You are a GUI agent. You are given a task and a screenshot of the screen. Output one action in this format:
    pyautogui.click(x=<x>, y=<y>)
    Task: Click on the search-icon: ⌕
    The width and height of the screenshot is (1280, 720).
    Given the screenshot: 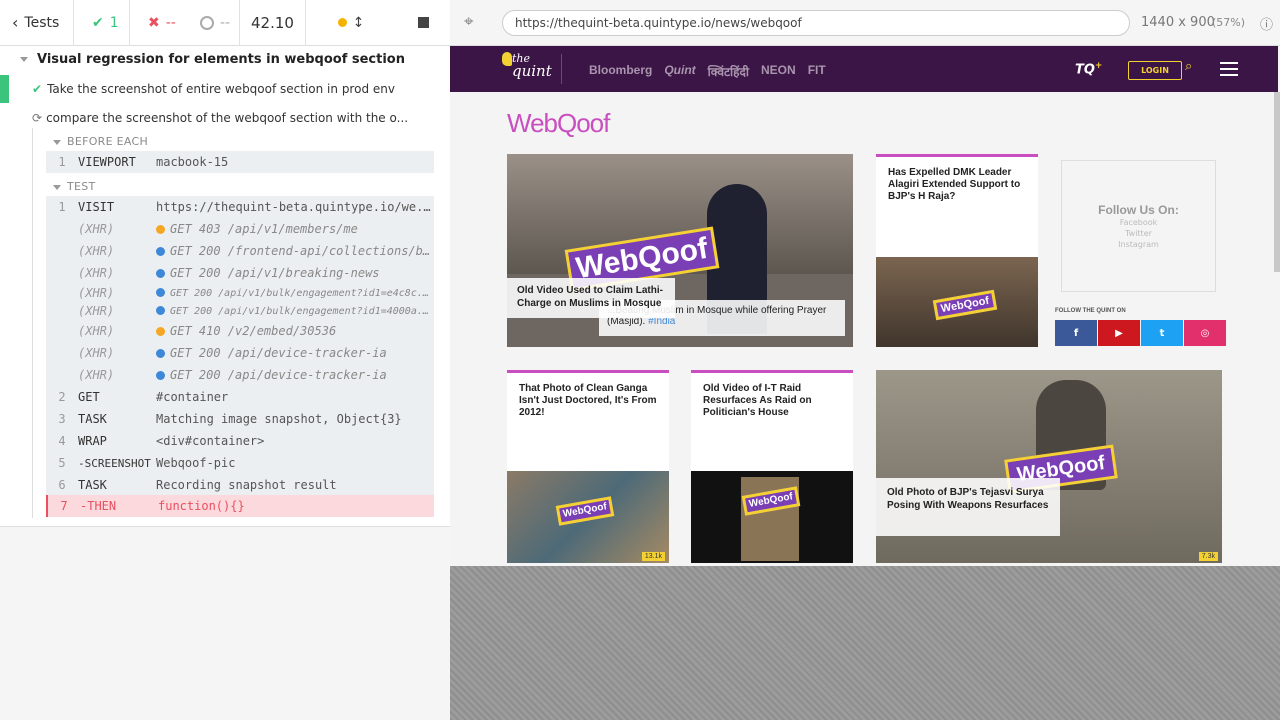 What is the action you would take?
    pyautogui.click(x=1188, y=66)
    